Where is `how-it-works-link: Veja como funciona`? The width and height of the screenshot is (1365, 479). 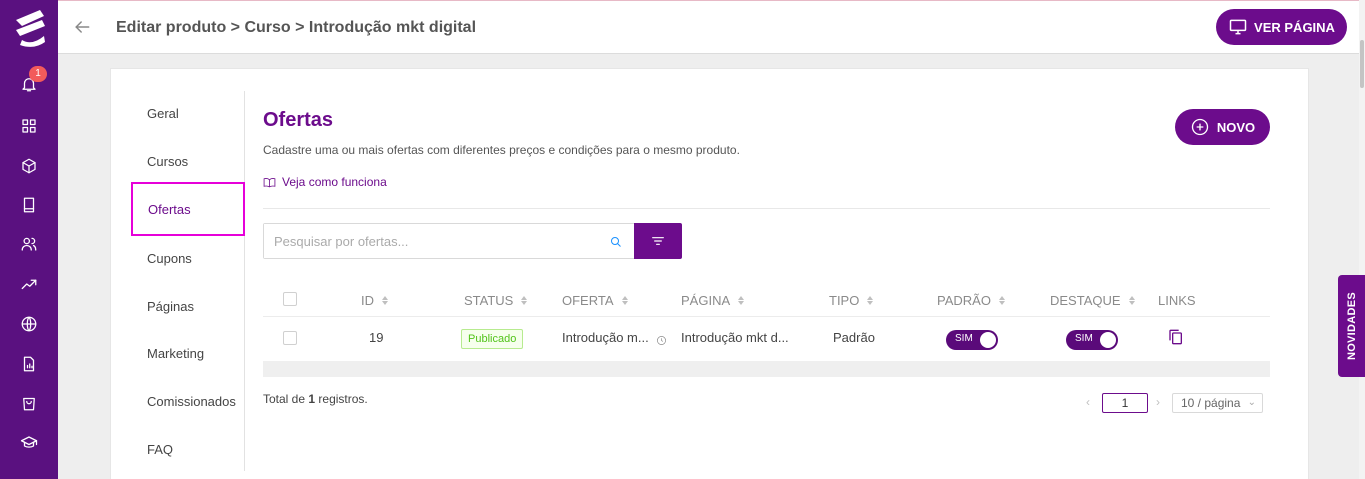 how-it-works-link: Veja como funciona is located at coordinates (325, 182).